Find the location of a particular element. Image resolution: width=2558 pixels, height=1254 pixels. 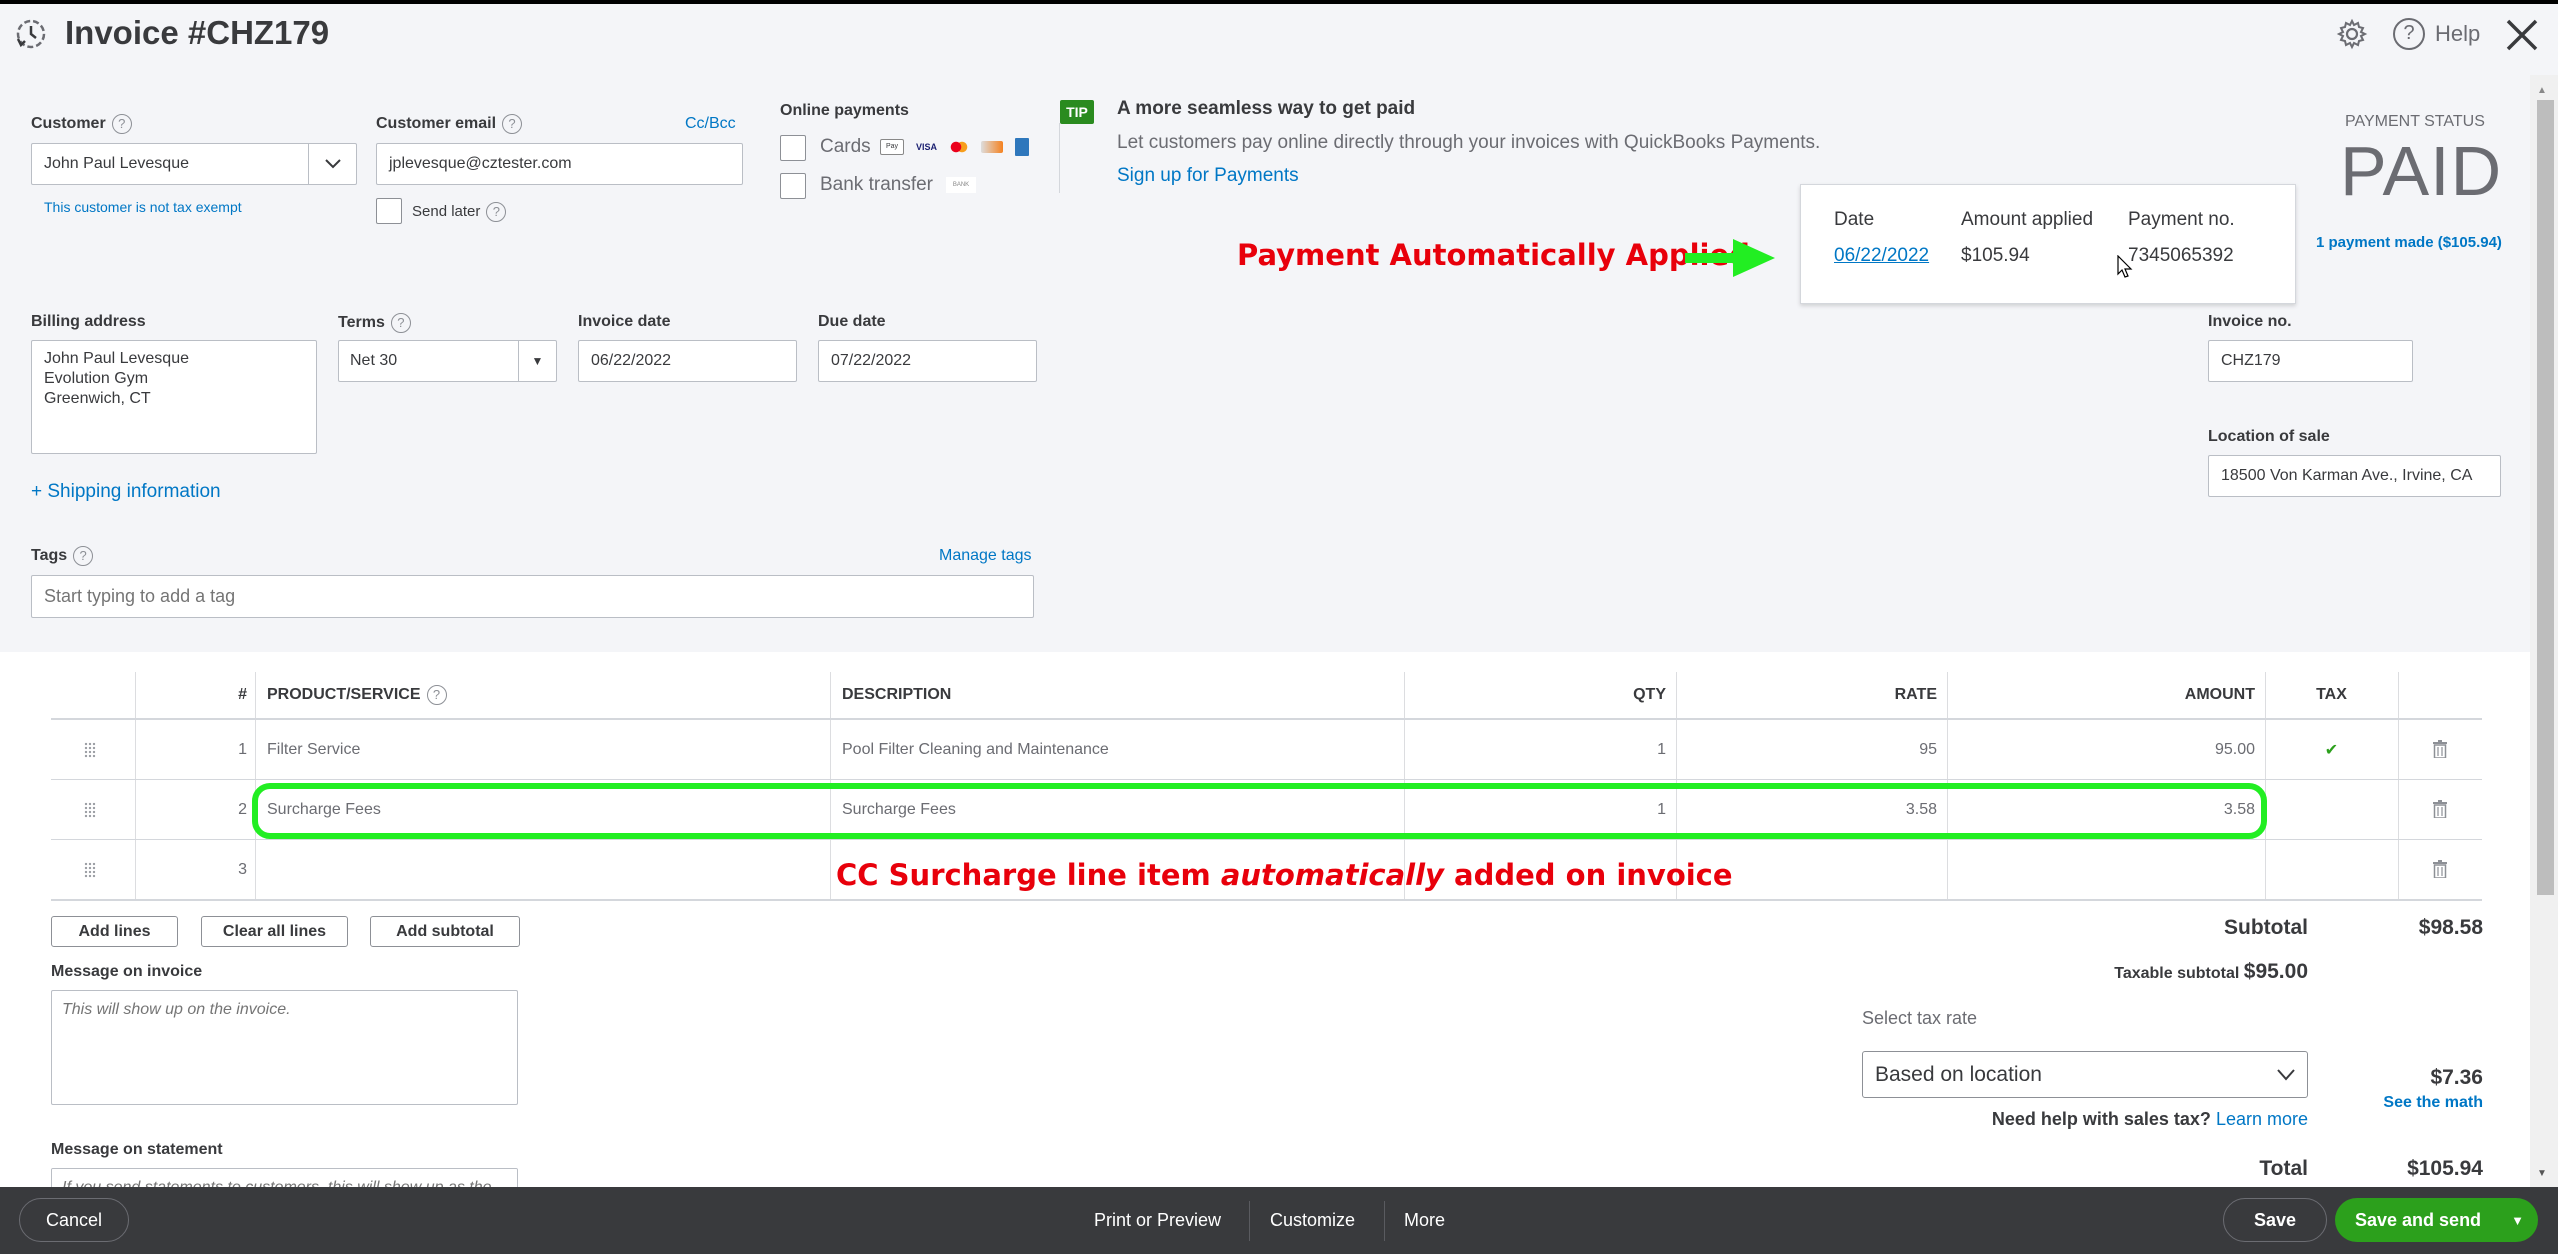

payment-status-value: PAID is located at coordinates (2421, 171).